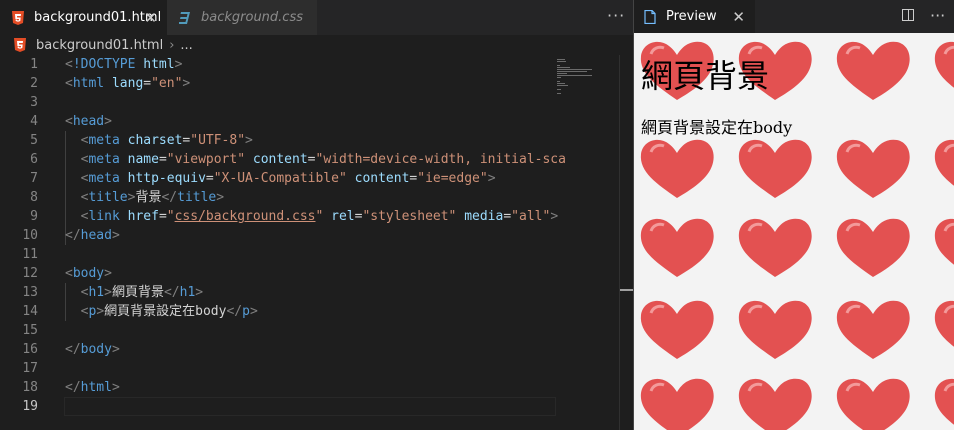 The height and width of the screenshot is (430, 954). I want to click on line-number: 5, so click(34, 140).